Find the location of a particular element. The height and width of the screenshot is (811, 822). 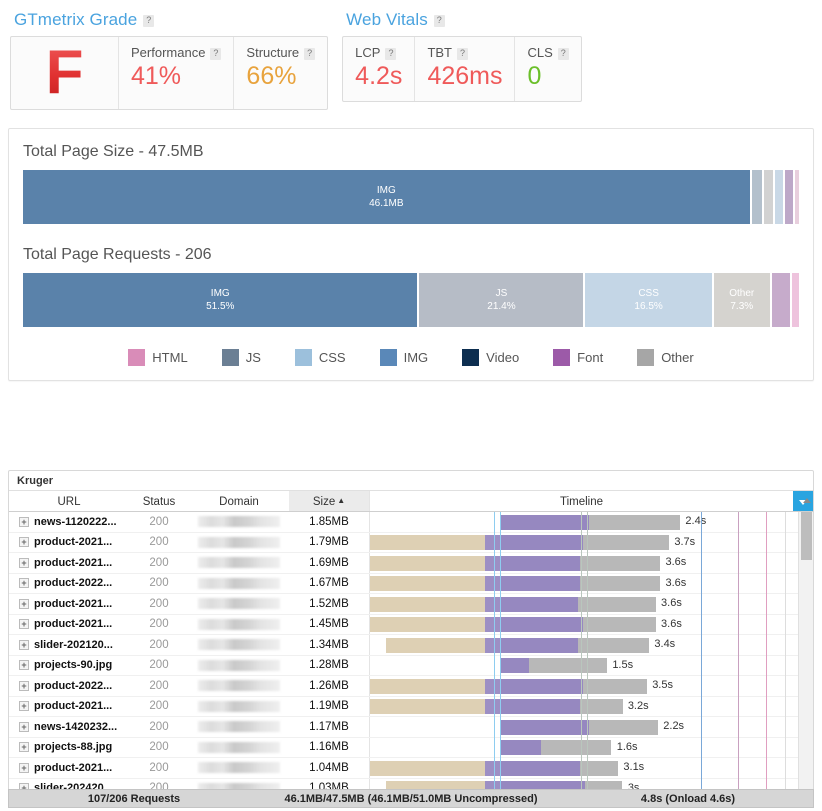

web-vitals-title: Web Vitals ? is located at coordinates (462, 22).